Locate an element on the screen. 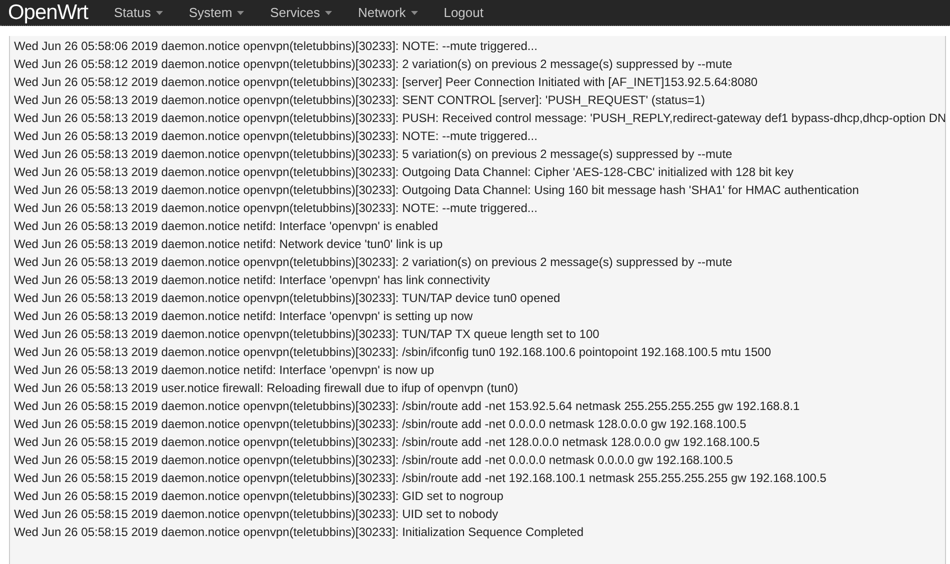 The width and height of the screenshot is (950, 564). log-line: Wed Jun 26 05:58:15 2019 daemon.notice openvpn(teletubbins)[30233]: /sbin/route add -net 128.0.0.0 netmask 128.0.0.0 gw 192.168.100.5 is located at coordinates (387, 442).